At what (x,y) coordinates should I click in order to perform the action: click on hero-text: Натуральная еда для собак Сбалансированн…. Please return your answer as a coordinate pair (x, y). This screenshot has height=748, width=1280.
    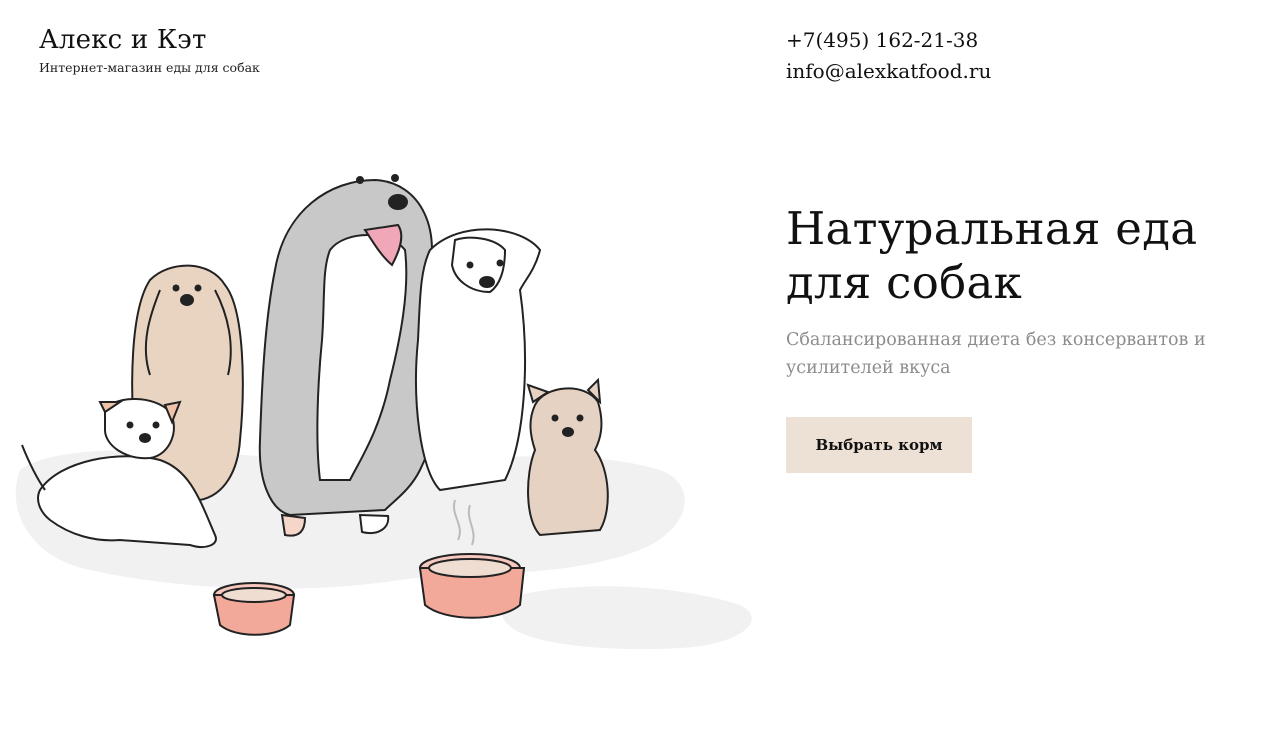
    Looking at the image, I should click on (1016, 292).